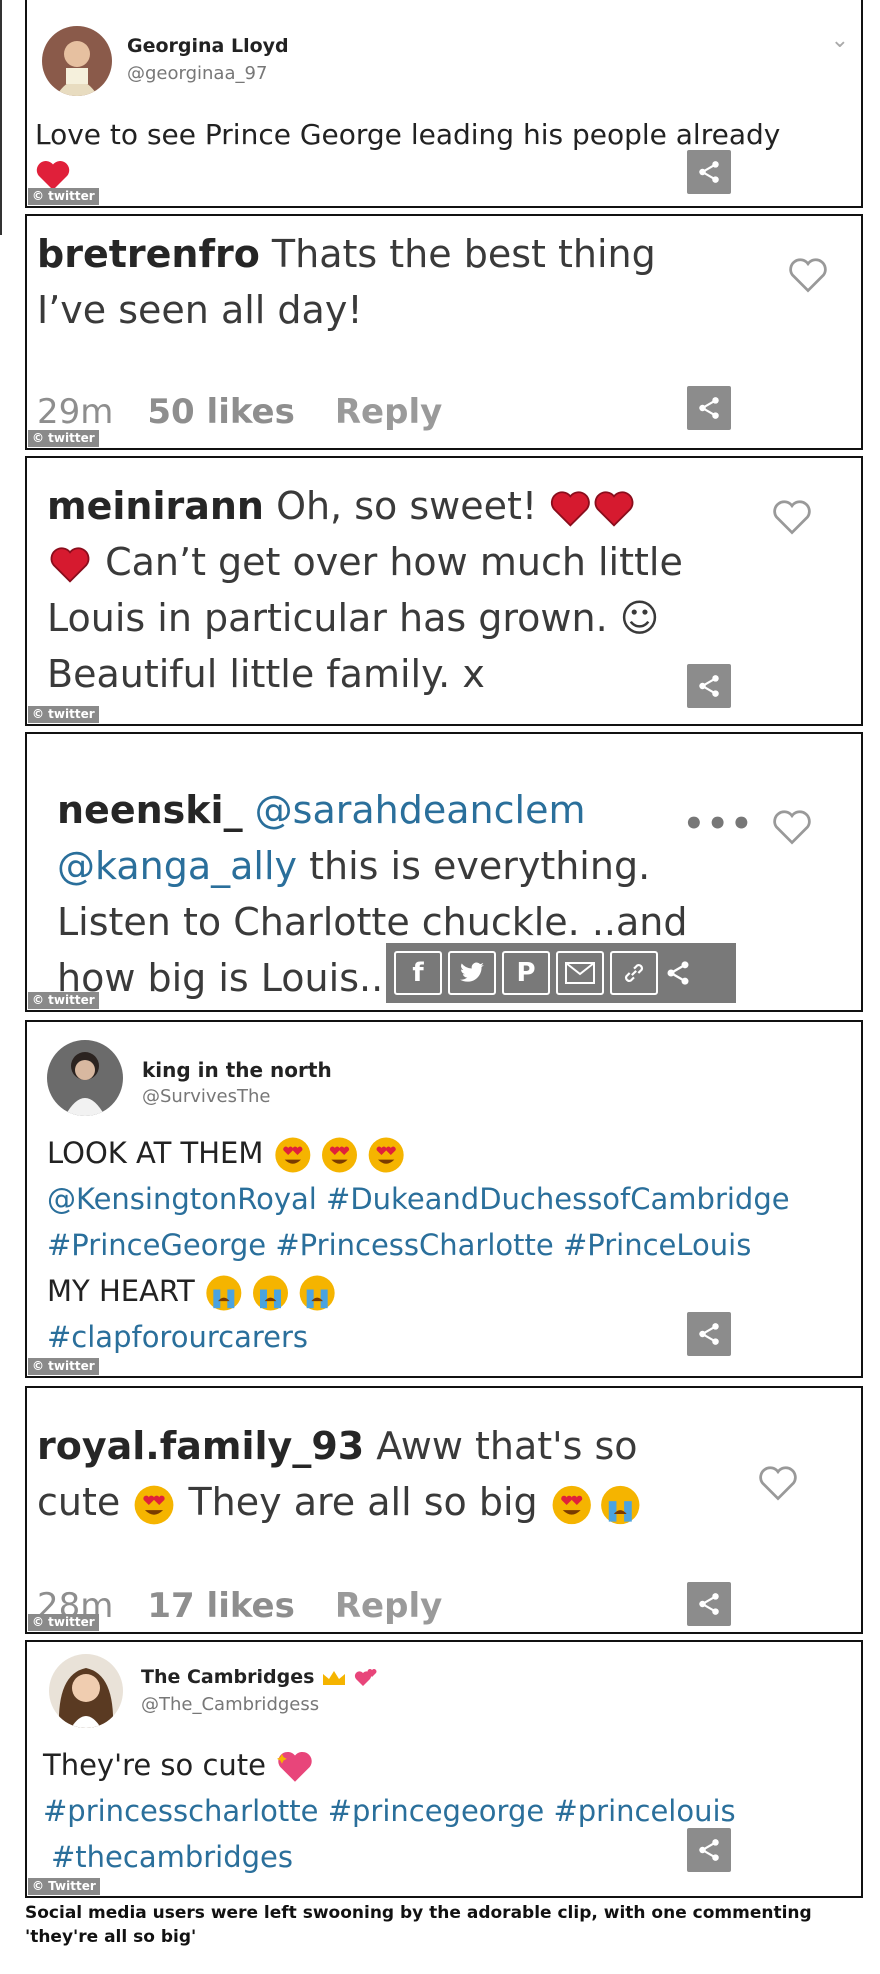 This screenshot has height=1974, width=880. Describe the element at coordinates (644, 1811) in the screenshot. I see `hashtag-link: #princelouis` at that location.